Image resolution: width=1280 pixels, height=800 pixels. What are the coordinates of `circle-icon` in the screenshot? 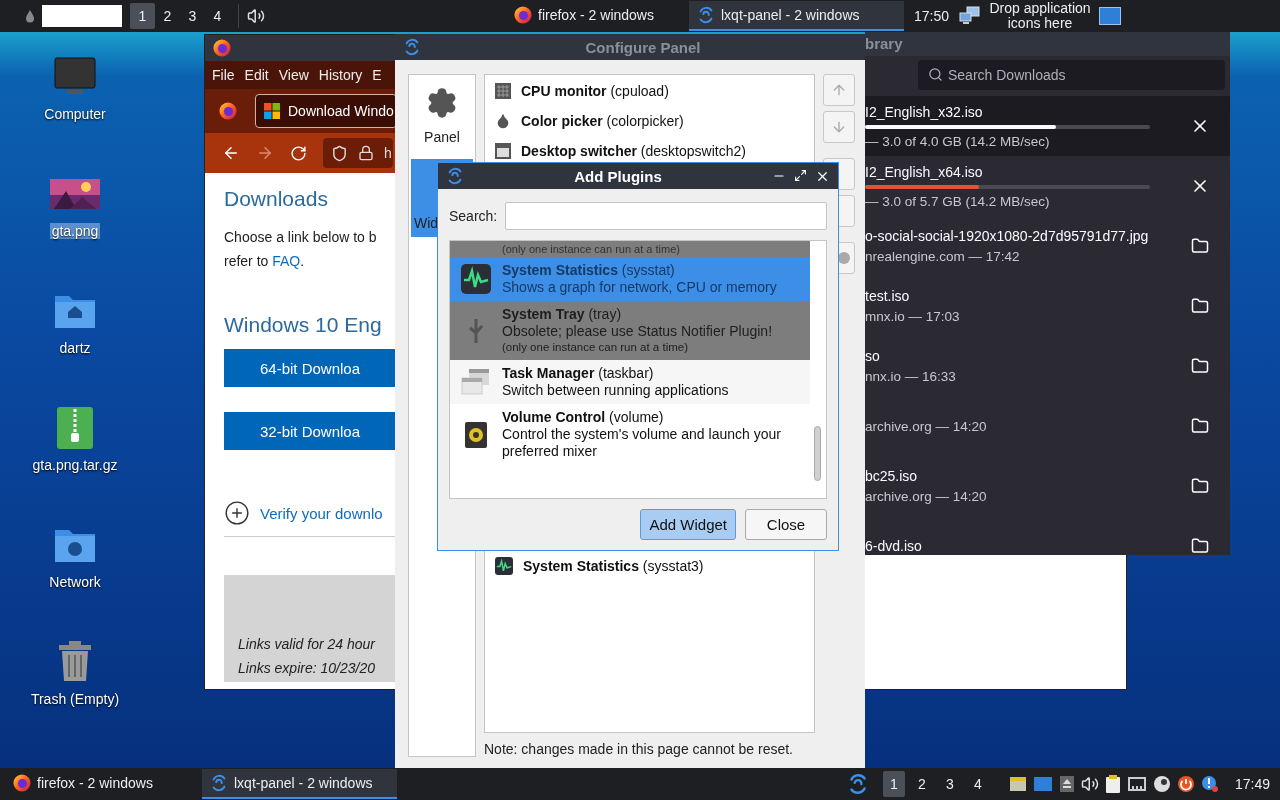 It's located at (844, 258).